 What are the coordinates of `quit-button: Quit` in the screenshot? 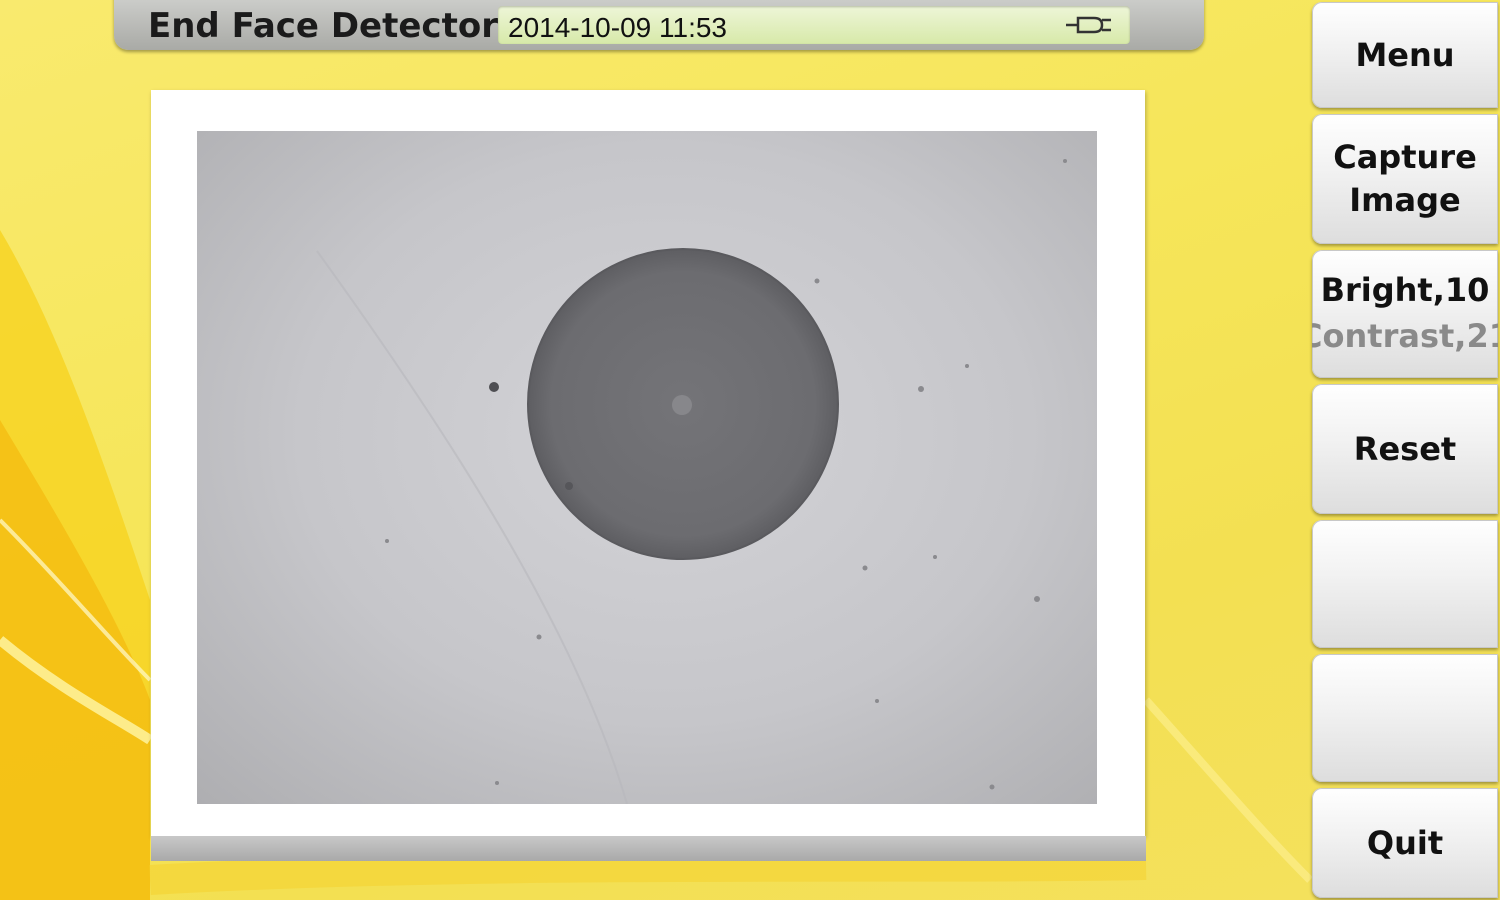 It's located at (1405, 843).